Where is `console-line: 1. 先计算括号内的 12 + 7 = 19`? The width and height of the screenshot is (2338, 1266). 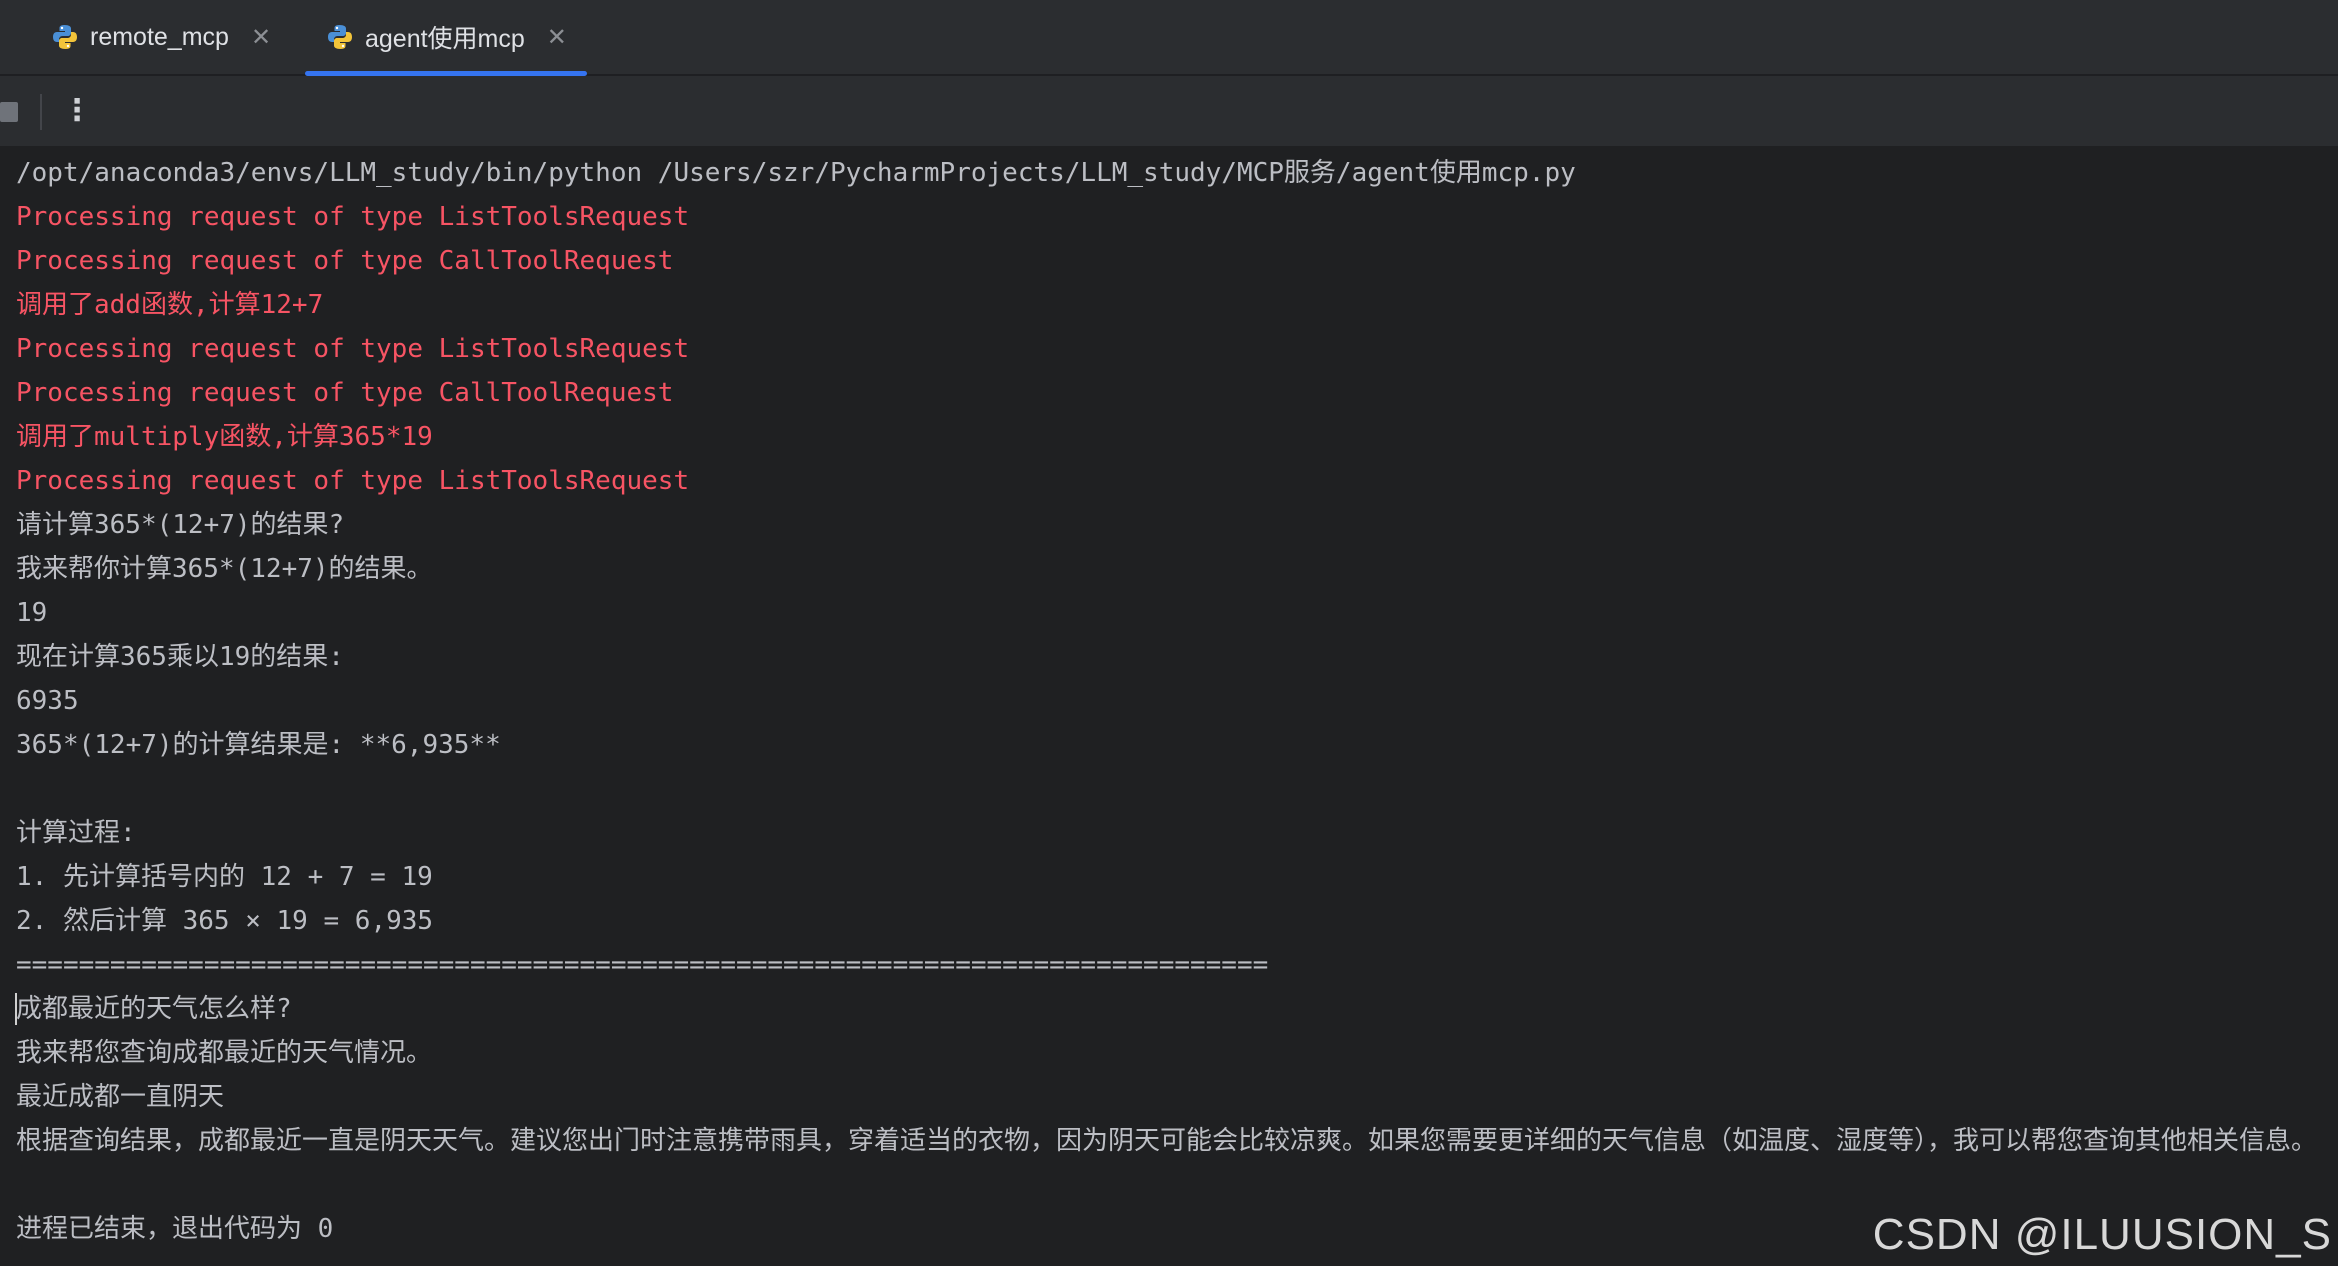
console-line: 1. 先计算括号内的 12 + 7 = 19 is located at coordinates (224, 877).